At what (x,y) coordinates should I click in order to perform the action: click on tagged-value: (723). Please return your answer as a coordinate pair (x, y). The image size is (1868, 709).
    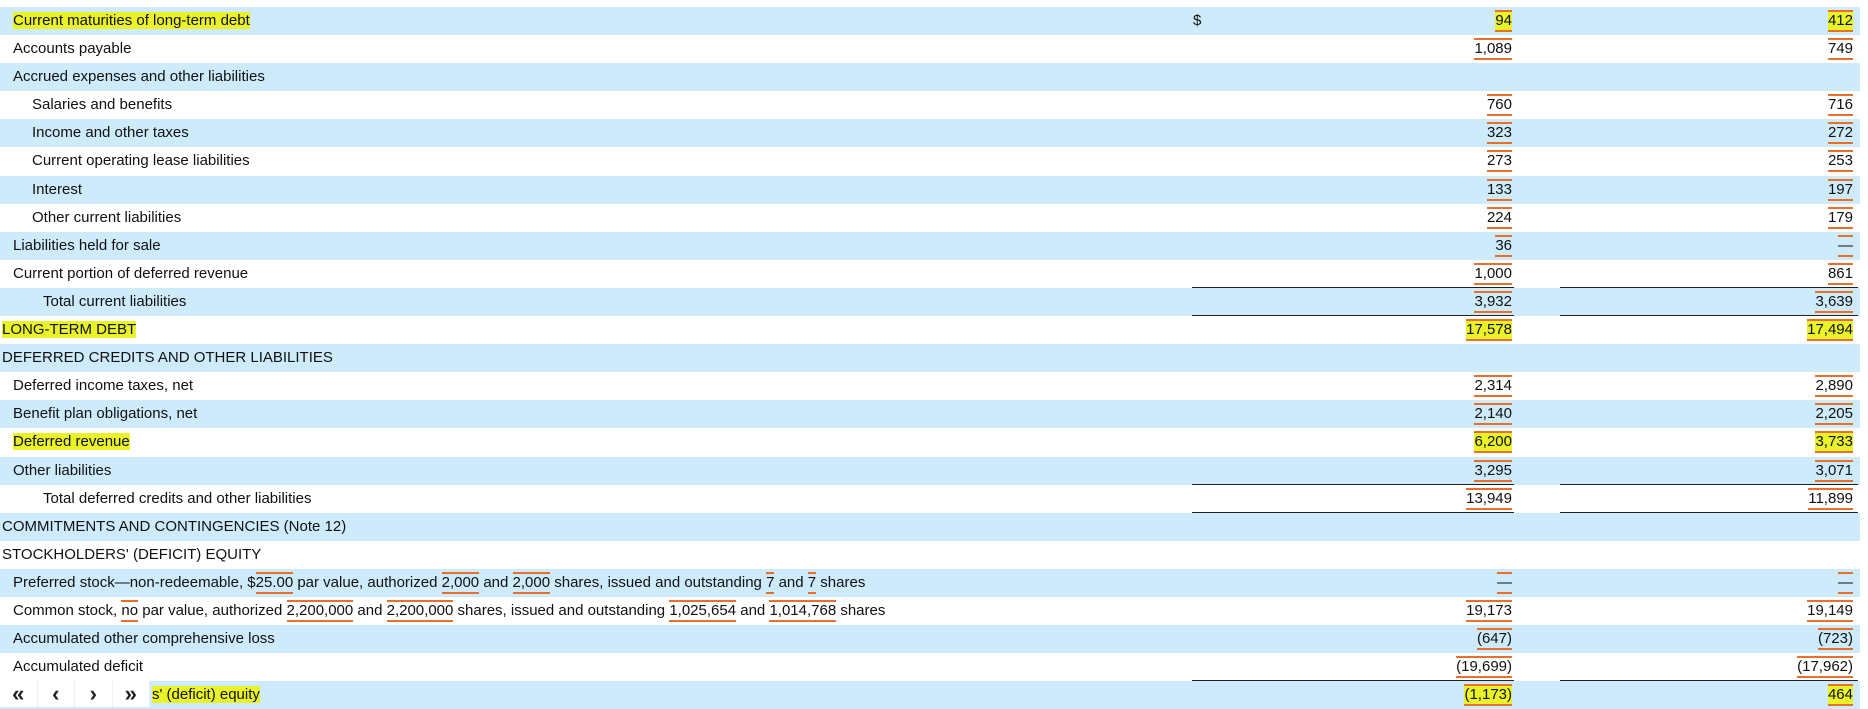
    Looking at the image, I should click on (1835, 639).